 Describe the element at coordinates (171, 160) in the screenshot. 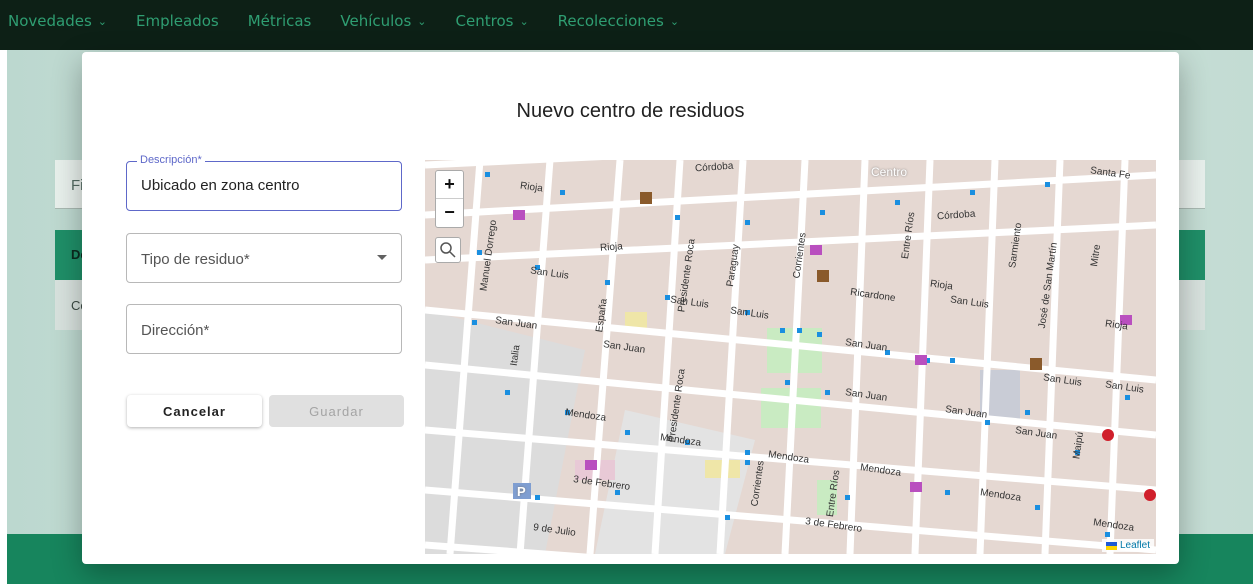

I see `description-label: Descripción*` at that location.